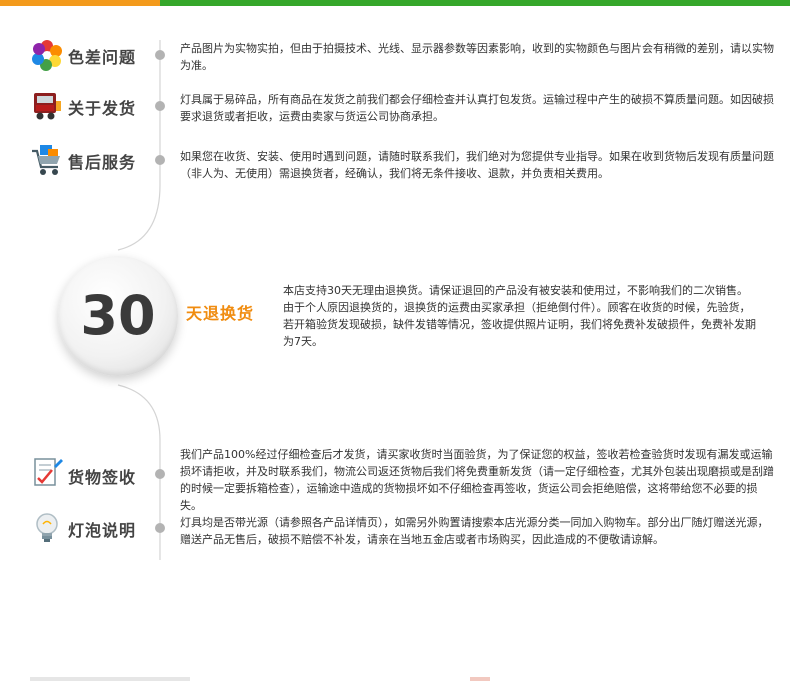 The image size is (790, 687). I want to click on bottom-decoration, so click(395, 674).